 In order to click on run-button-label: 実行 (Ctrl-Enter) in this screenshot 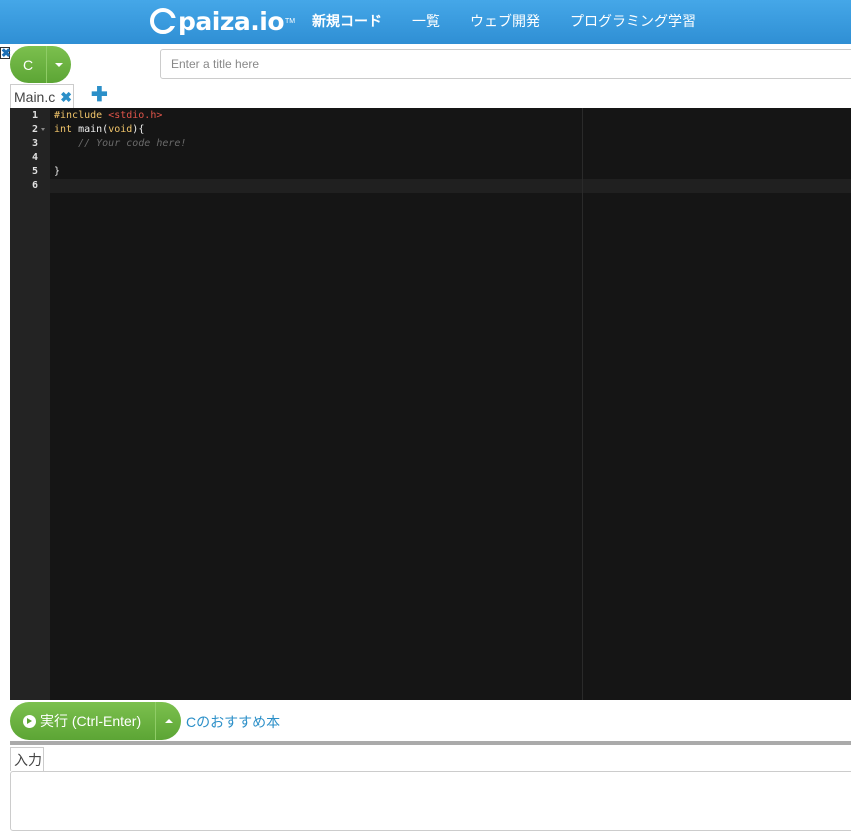, I will do `click(91, 721)`.